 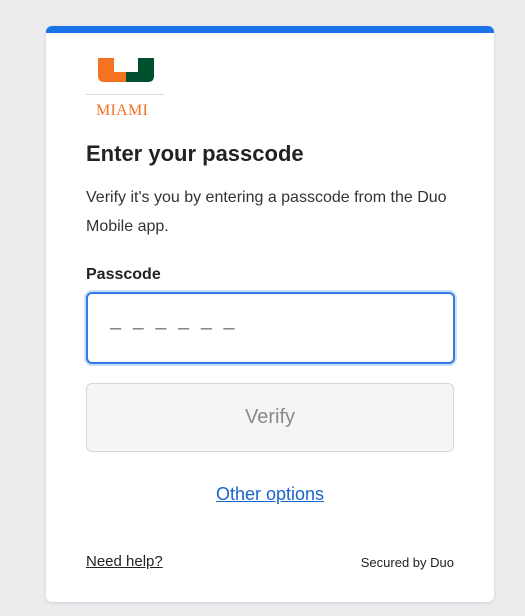 I want to click on logo-wordmark: MIAMI, so click(x=122, y=110).